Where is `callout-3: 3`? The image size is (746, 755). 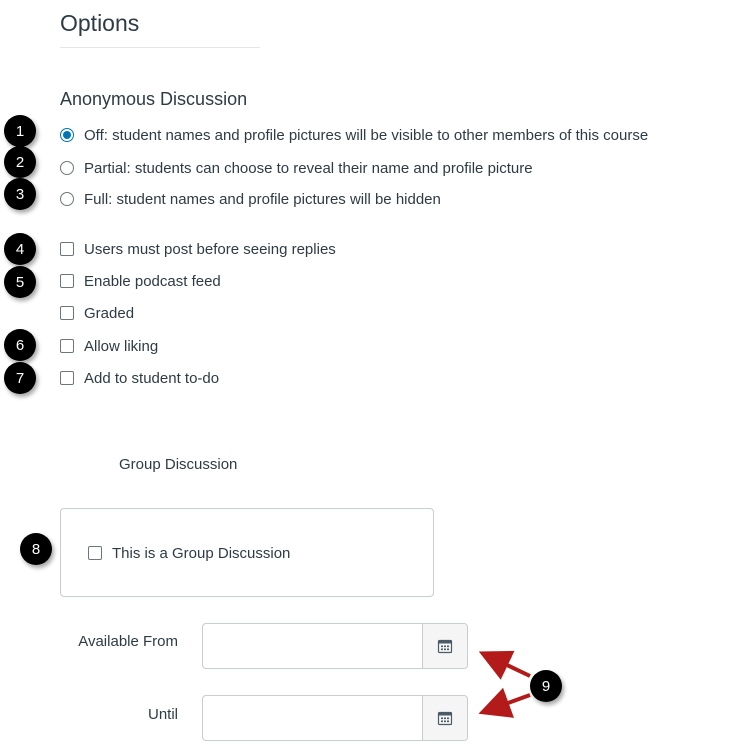 callout-3: 3 is located at coordinates (20, 194).